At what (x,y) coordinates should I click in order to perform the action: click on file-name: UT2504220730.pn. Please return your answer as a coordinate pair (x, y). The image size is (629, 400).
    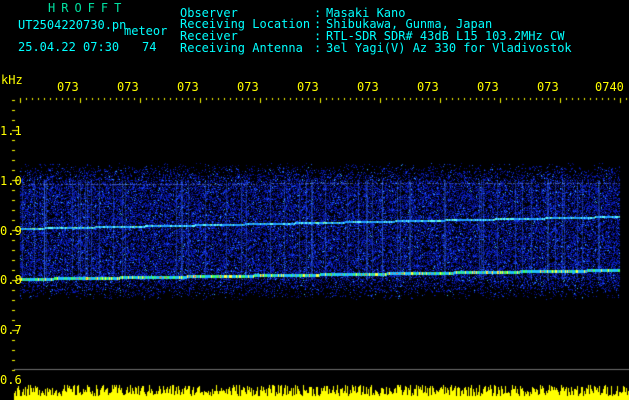
    Looking at the image, I should click on (72, 25).